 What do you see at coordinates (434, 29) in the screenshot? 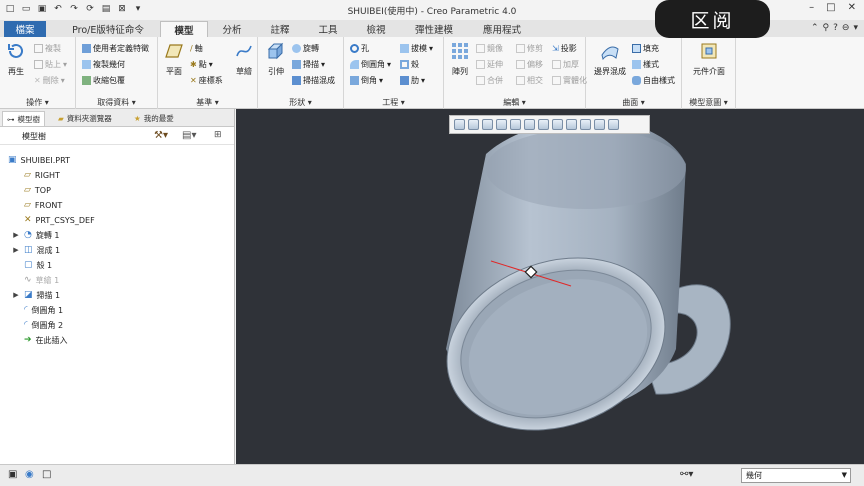
I see `tab-flexible-modeling: 彈性建模` at bounding box center [434, 29].